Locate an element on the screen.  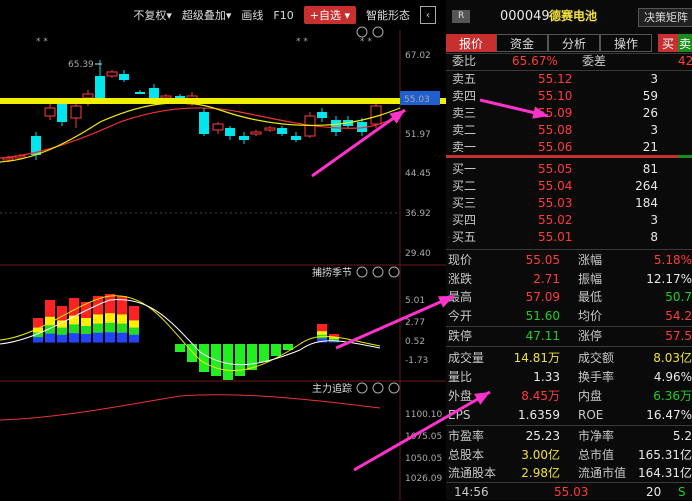
panel-toggle-icon: ‹ is located at coordinates (428, 15).